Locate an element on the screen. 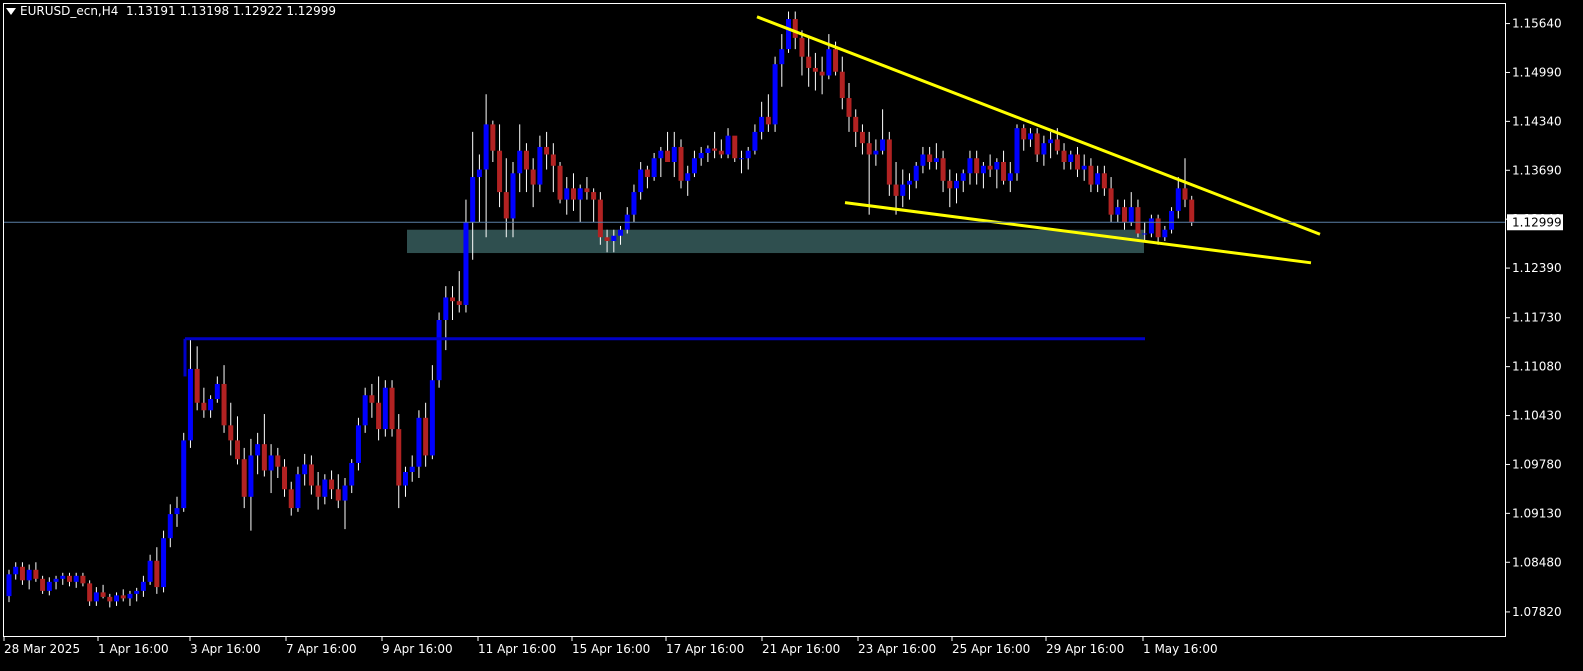 This screenshot has width=1583, height=671. x-tick-label: 28 Mar 2025 is located at coordinates (42, 649).